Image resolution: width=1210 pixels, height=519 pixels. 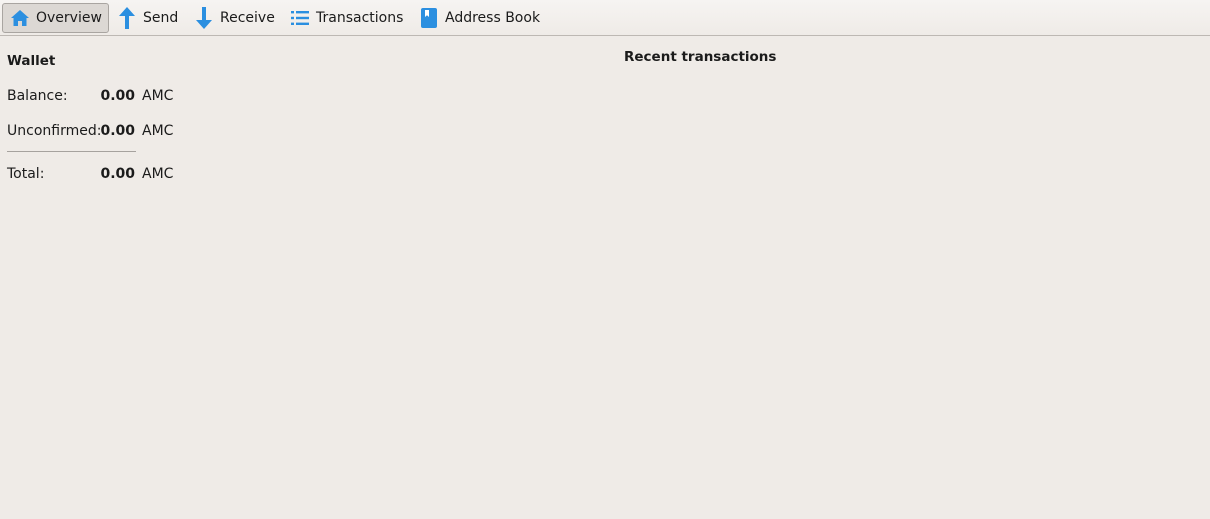 I want to click on total-separator, so click(x=71, y=151).